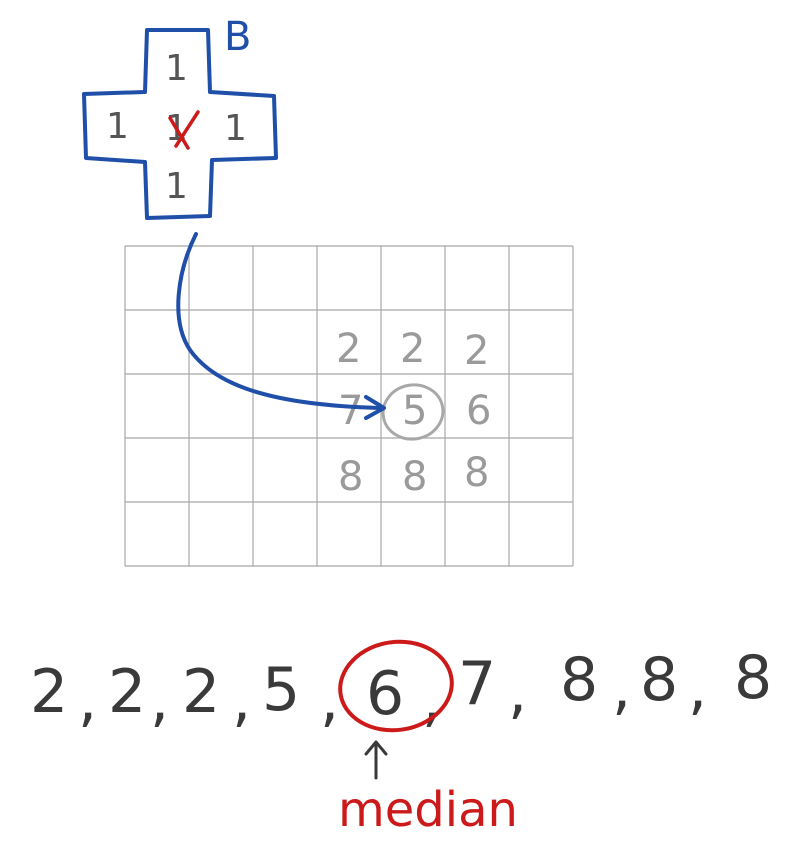 This screenshot has height=849, width=799. I want to click on structuring-element-label: B, so click(237, 37).